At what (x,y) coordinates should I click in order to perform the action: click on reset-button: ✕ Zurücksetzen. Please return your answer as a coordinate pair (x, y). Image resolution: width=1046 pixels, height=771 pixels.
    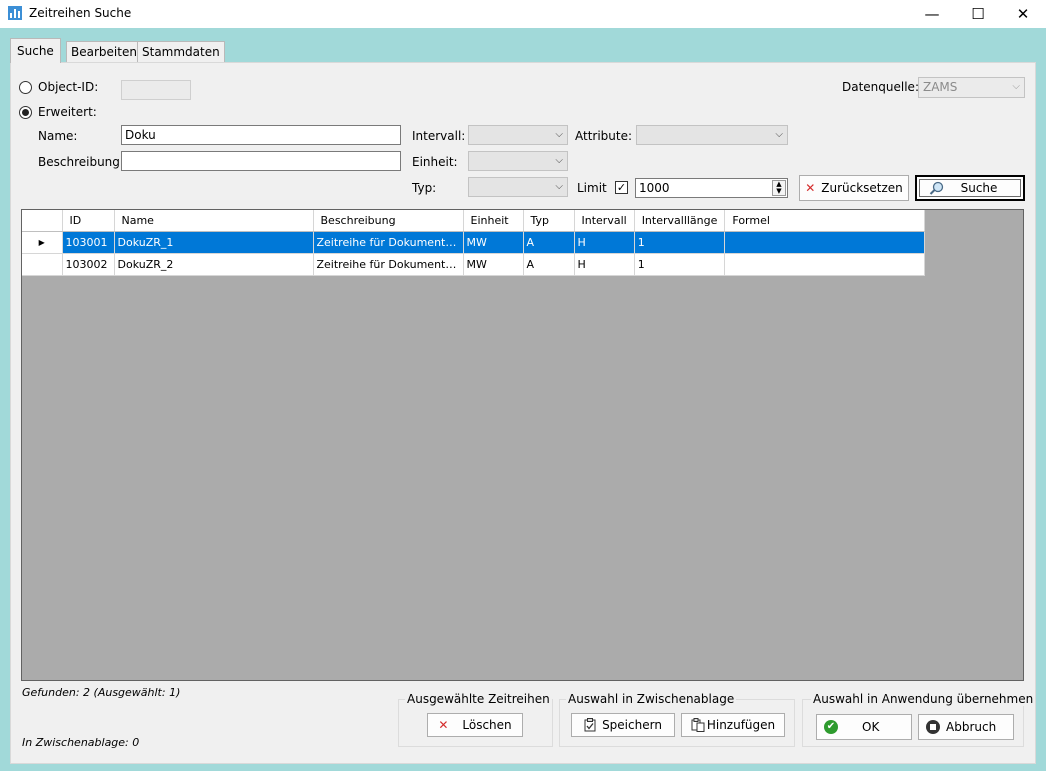
    Looking at the image, I should click on (854, 188).